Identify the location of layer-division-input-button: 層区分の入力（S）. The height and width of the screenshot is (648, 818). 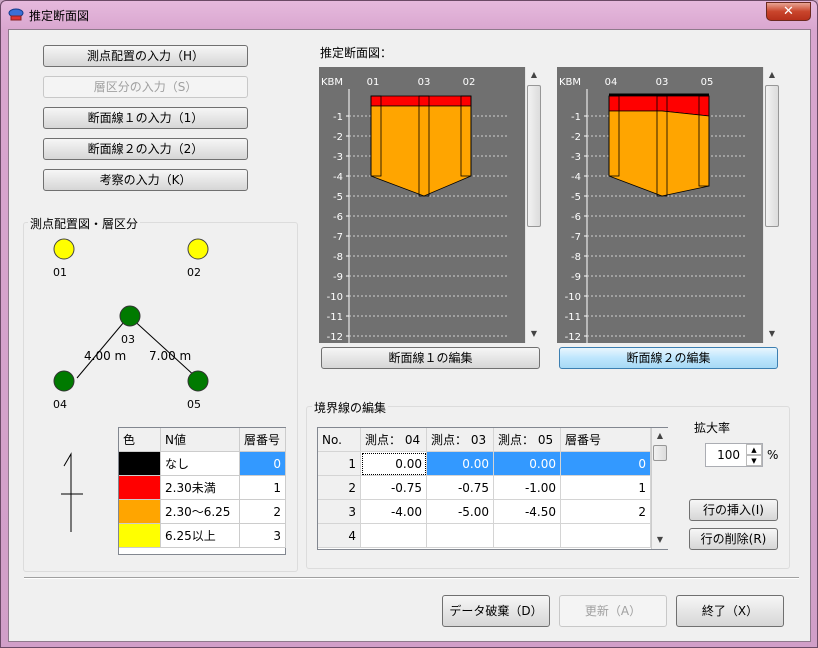
(145, 87).